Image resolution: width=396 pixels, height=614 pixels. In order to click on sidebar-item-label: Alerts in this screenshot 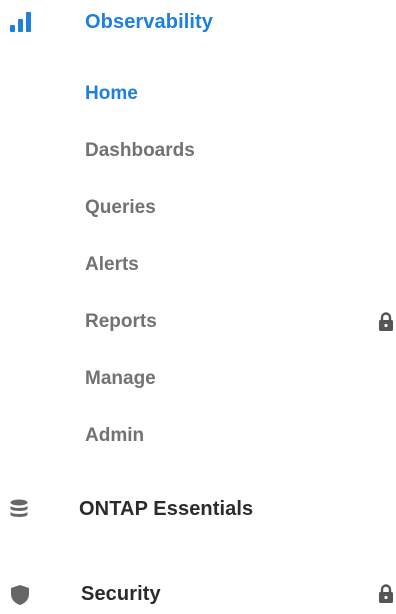, I will do `click(112, 264)`.